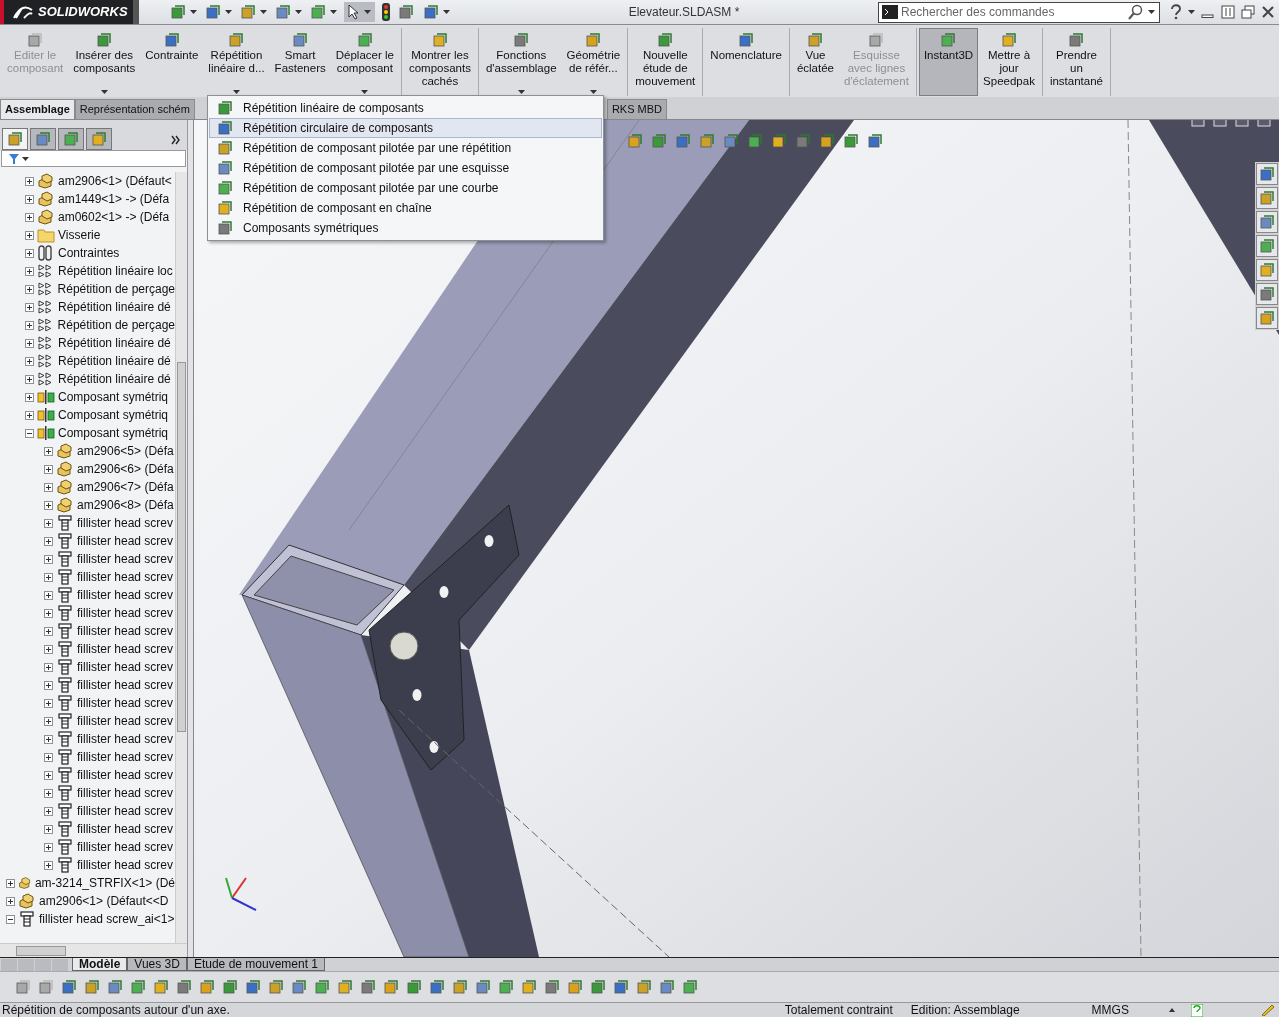 The height and width of the screenshot is (1017, 1279). I want to click on tree-item: am2906<1> (Défaut<<D, so click(104, 901).